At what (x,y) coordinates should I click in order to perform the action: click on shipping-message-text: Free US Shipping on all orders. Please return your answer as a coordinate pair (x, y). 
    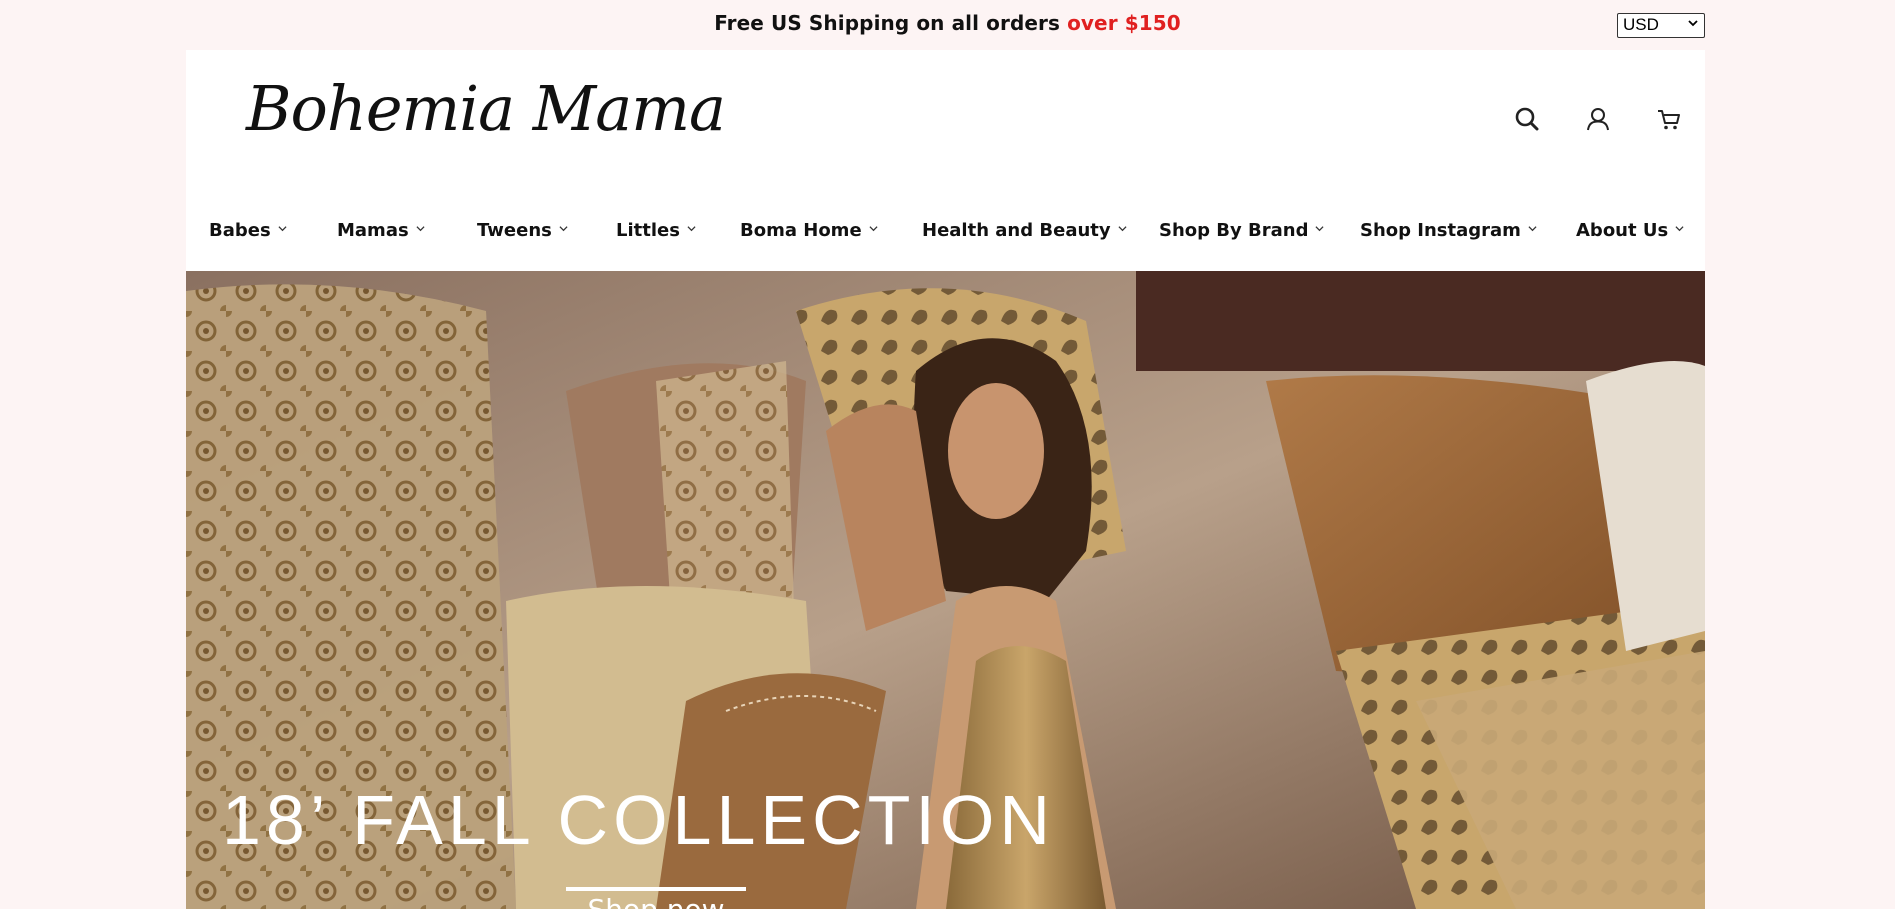
    Looking at the image, I should click on (891, 23).